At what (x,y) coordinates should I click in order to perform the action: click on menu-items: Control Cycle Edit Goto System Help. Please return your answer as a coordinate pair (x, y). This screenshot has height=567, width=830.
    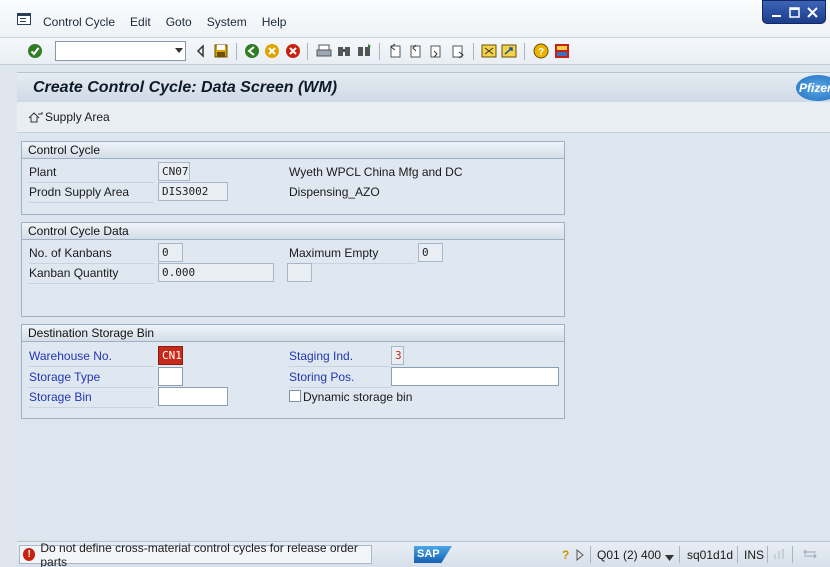
    Looking at the image, I should click on (172, 22).